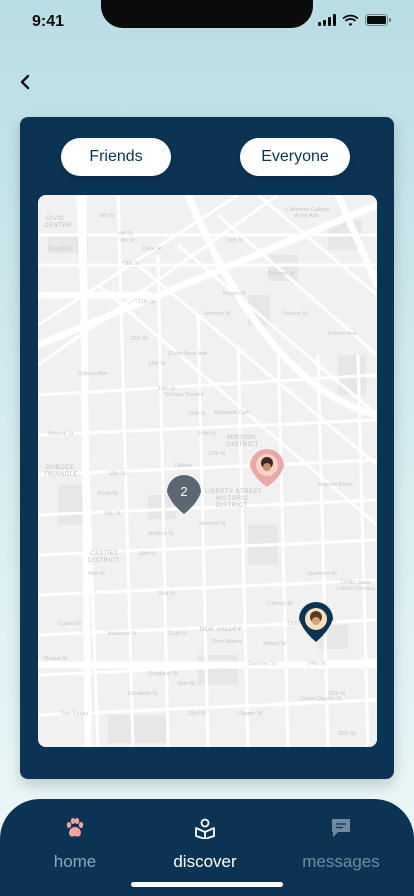 The height and width of the screenshot is (896, 414). I want to click on map-label: Pond St, so click(108, 494).